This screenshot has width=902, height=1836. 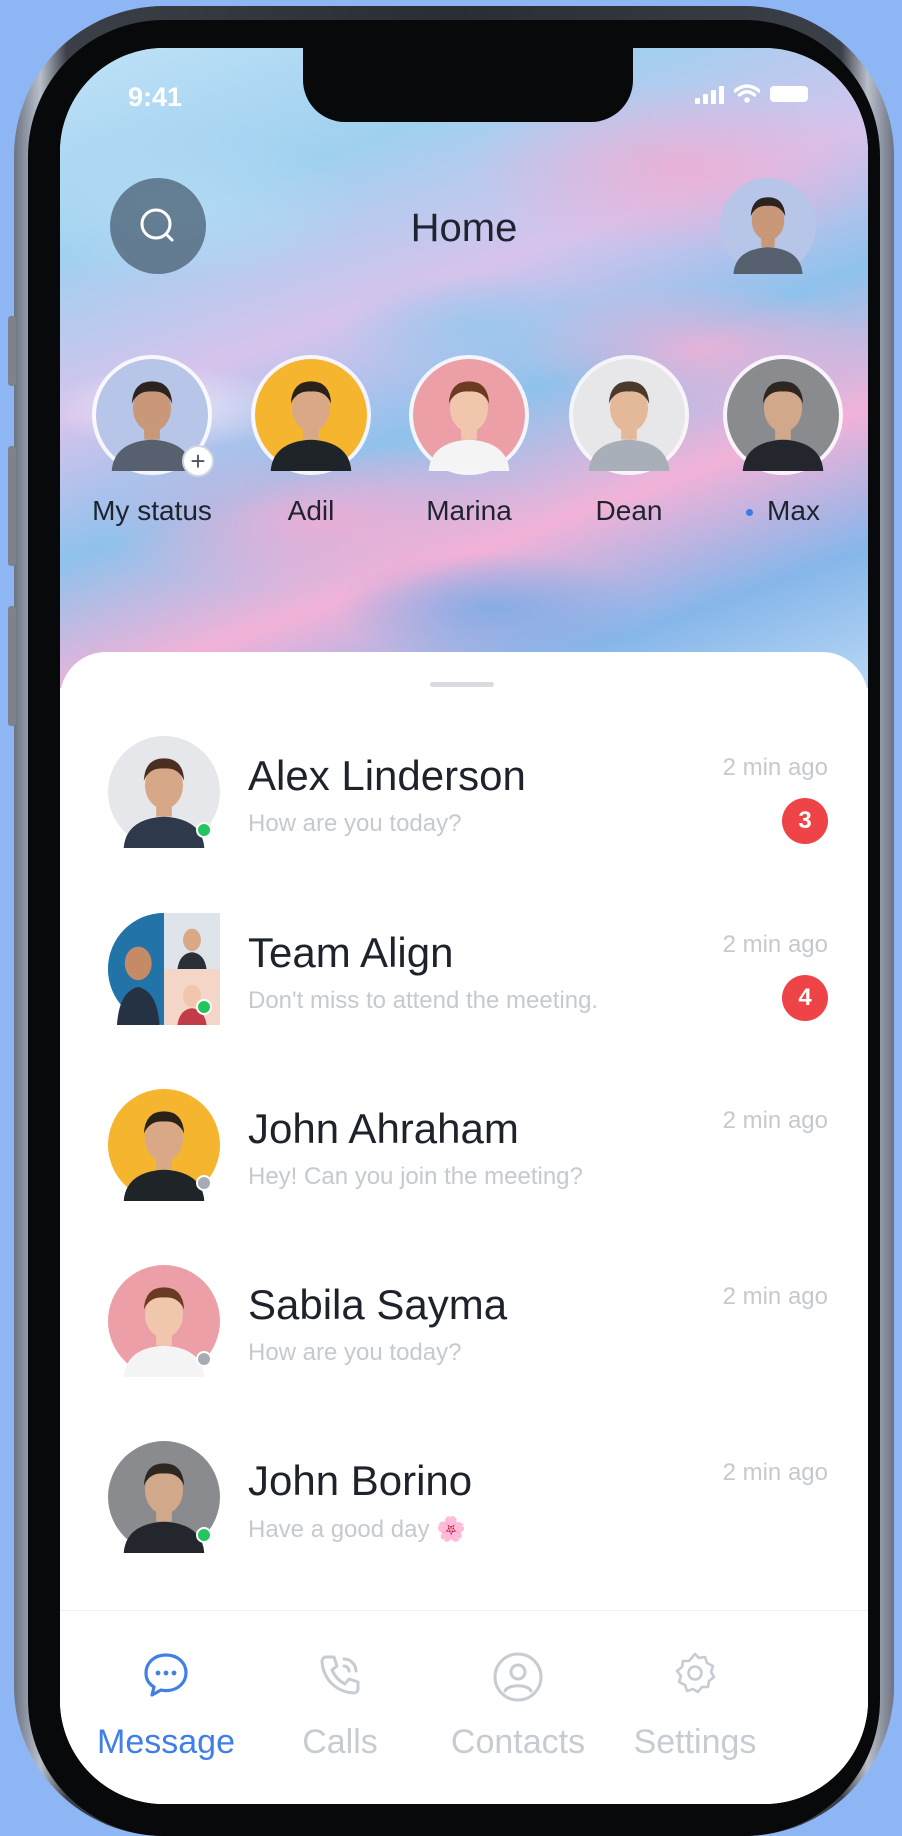 What do you see at coordinates (789, 94) in the screenshot?
I see `battery-icon` at bounding box center [789, 94].